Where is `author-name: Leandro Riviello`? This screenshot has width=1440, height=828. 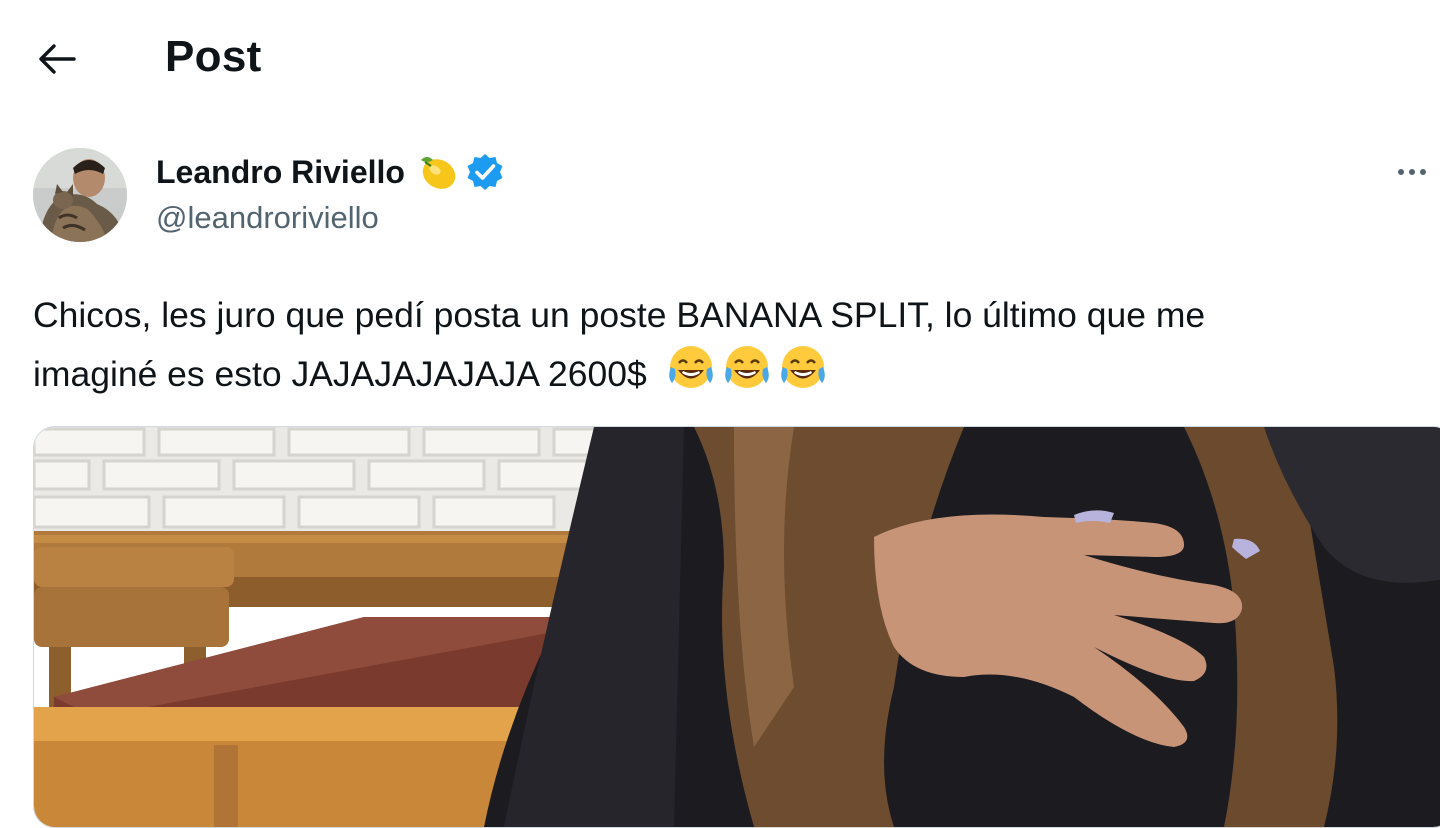 author-name: Leandro Riviello is located at coordinates (330, 172).